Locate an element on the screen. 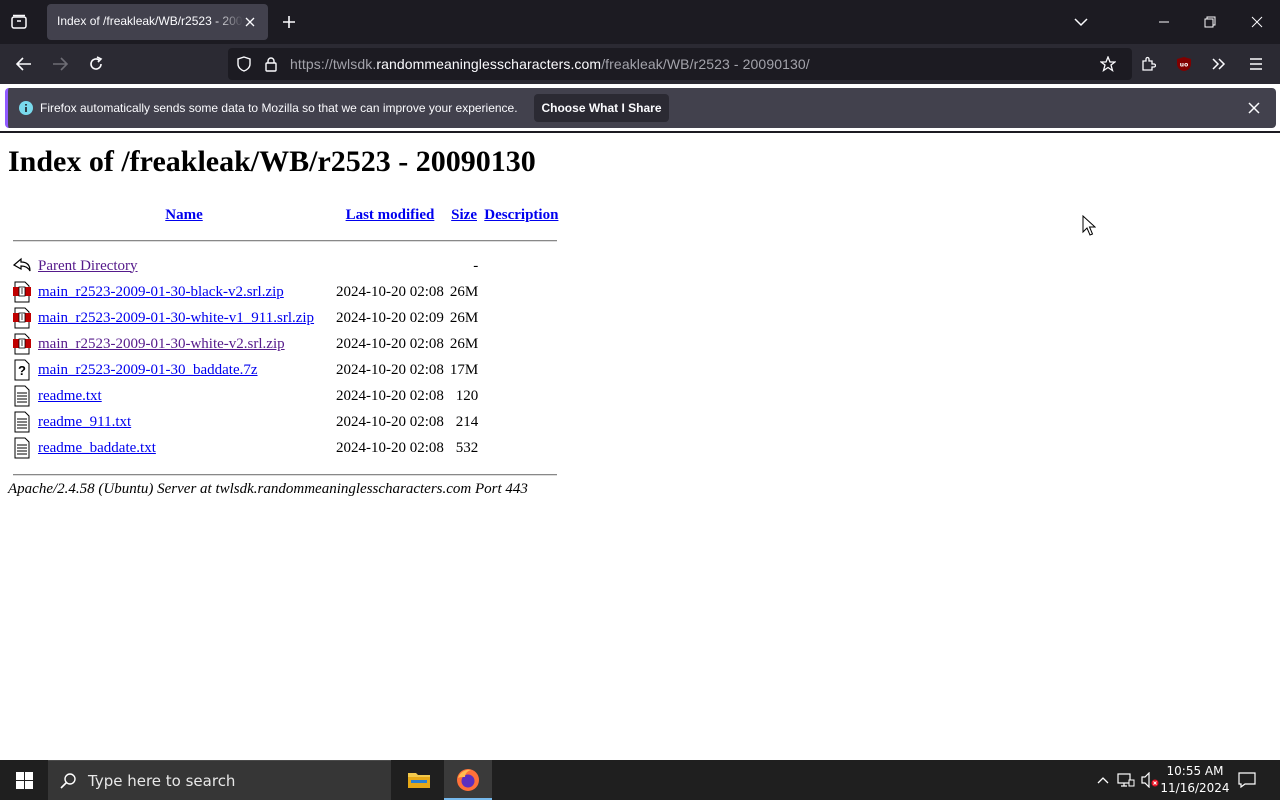 The width and height of the screenshot is (1280, 800). firefox-taskbar-button is located at coordinates (468, 780).